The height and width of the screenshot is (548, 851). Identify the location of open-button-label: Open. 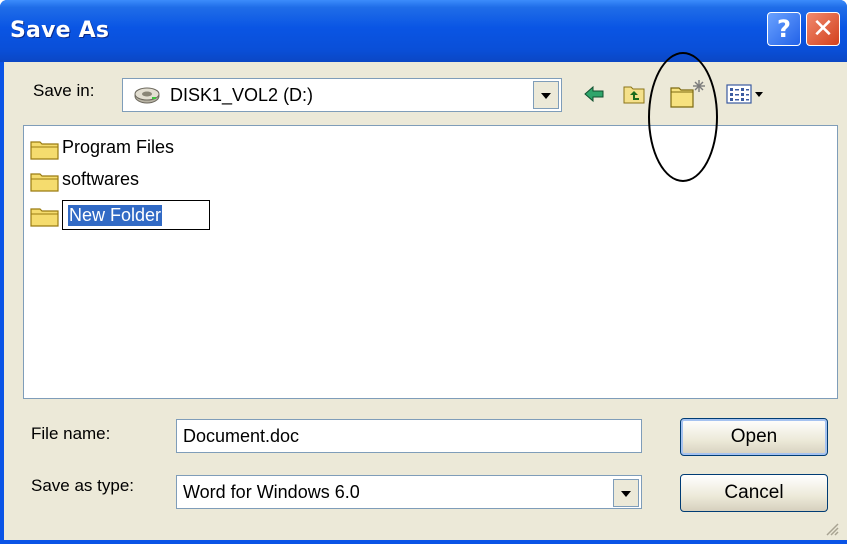
(754, 436).